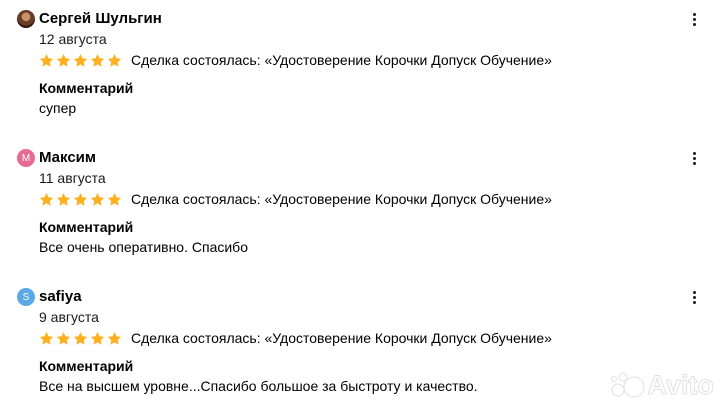 The height and width of the screenshot is (410, 720). What do you see at coordinates (680, 385) in the screenshot?
I see `watermark-text: Avito` at bounding box center [680, 385].